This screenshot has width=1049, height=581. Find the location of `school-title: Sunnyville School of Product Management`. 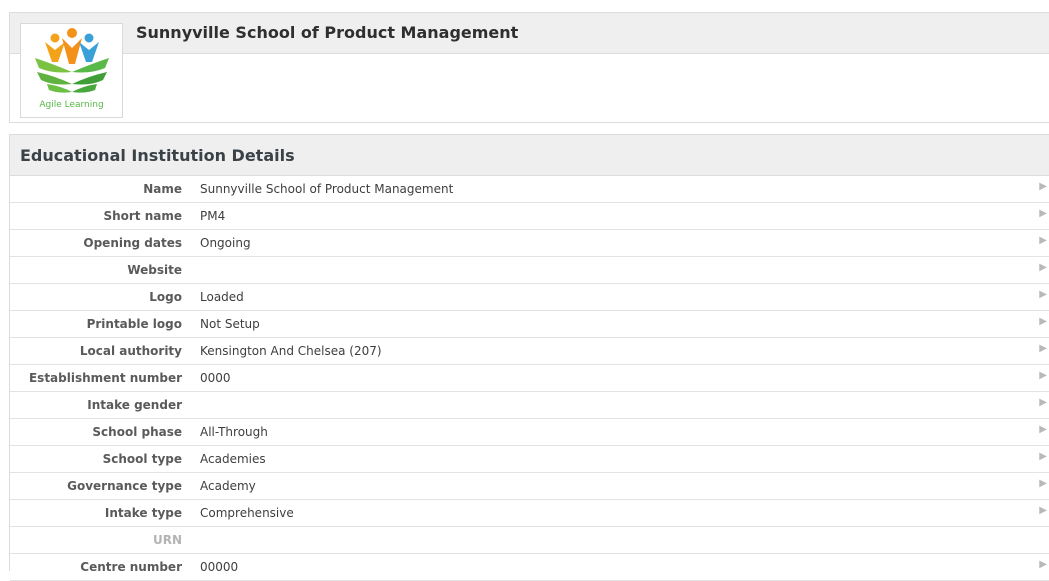

school-title: Sunnyville School of Product Management is located at coordinates (327, 32).